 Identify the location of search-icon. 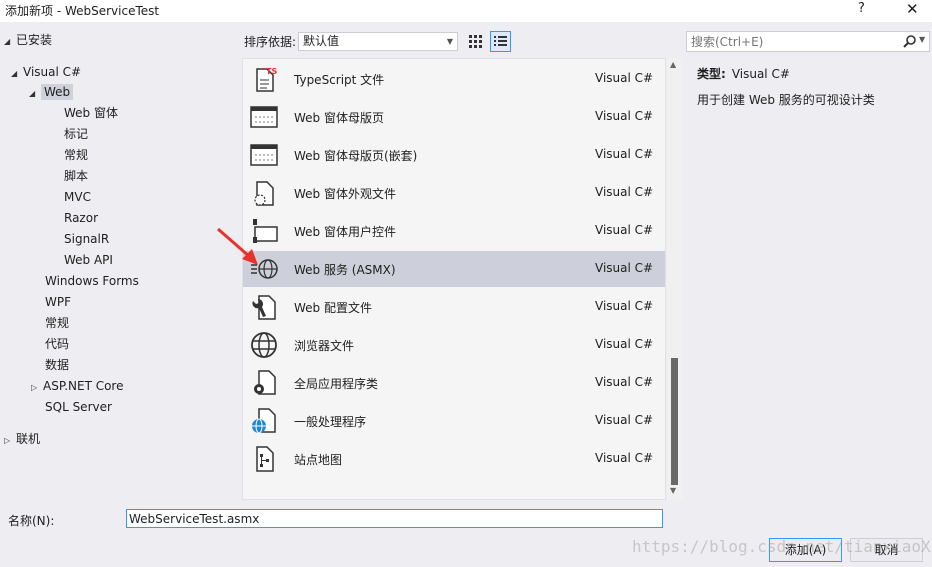
(910, 41).